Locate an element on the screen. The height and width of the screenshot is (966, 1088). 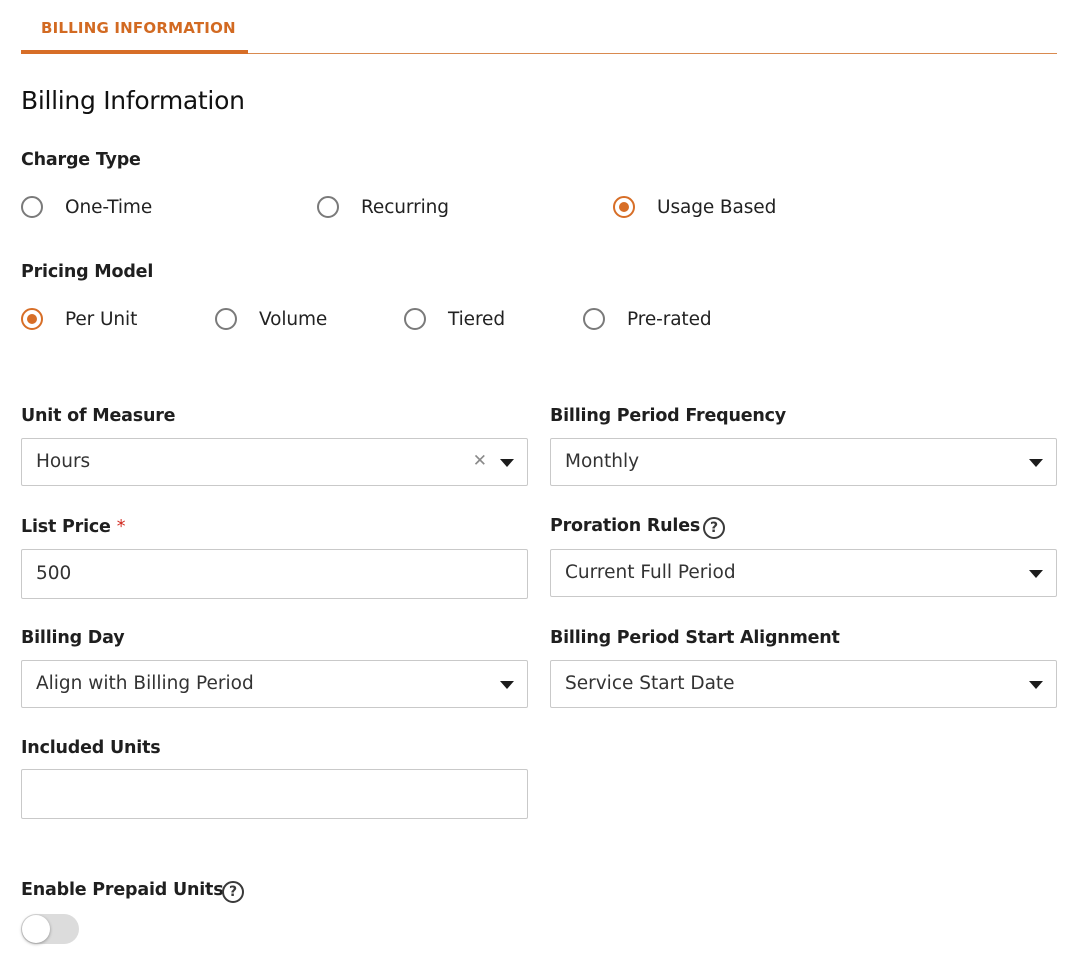
billing-period-start-alignment-label: Billing Period Start Alignment is located at coordinates (695, 638).